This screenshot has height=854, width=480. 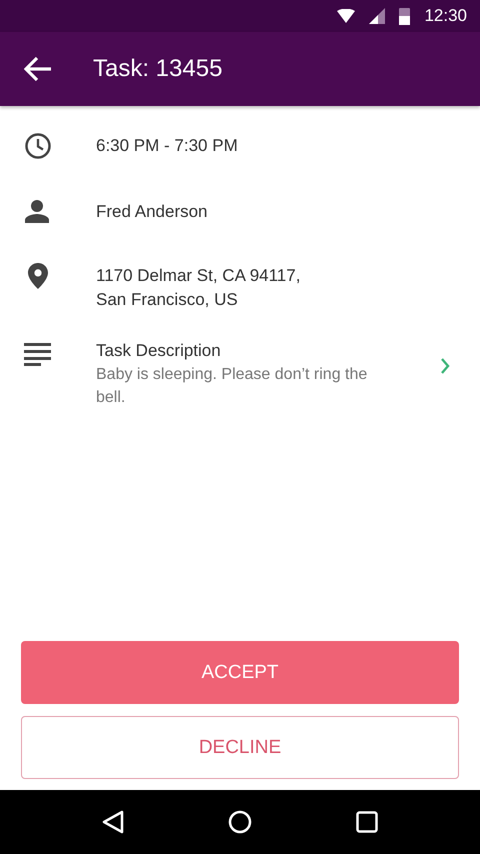 What do you see at coordinates (199, 276) in the screenshot?
I see `location-text: 1170 Delmar St, CA 94117,` at bounding box center [199, 276].